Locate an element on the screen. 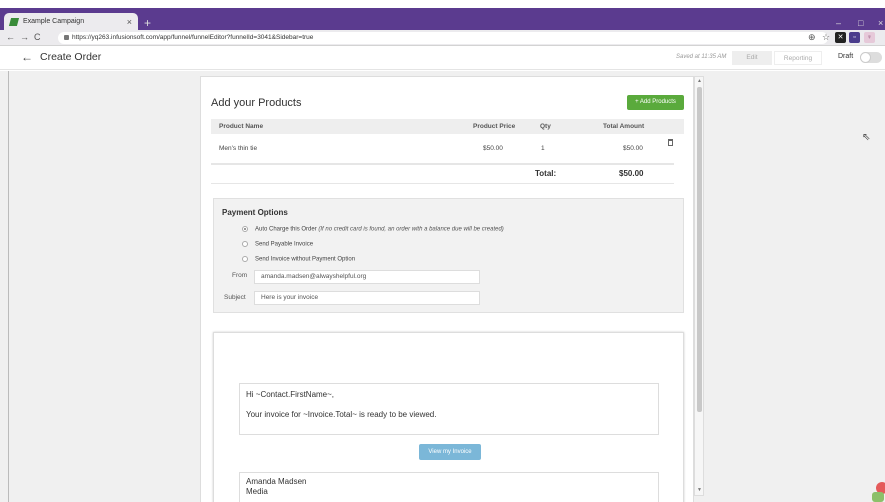 The height and width of the screenshot is (502, 885). radio-selected-icon is located at coordinates (245, 229).